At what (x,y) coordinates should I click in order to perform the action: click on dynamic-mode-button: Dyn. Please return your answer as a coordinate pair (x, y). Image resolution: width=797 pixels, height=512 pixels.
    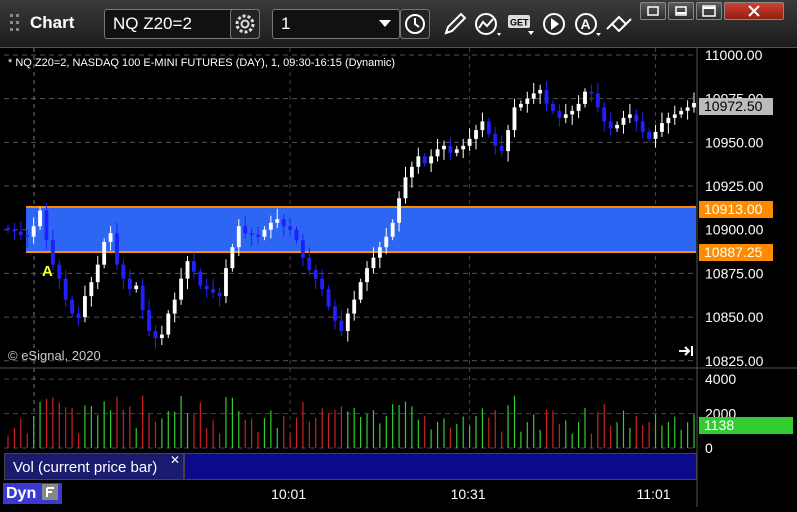
    Looking at the image, I should click on (32, 493).